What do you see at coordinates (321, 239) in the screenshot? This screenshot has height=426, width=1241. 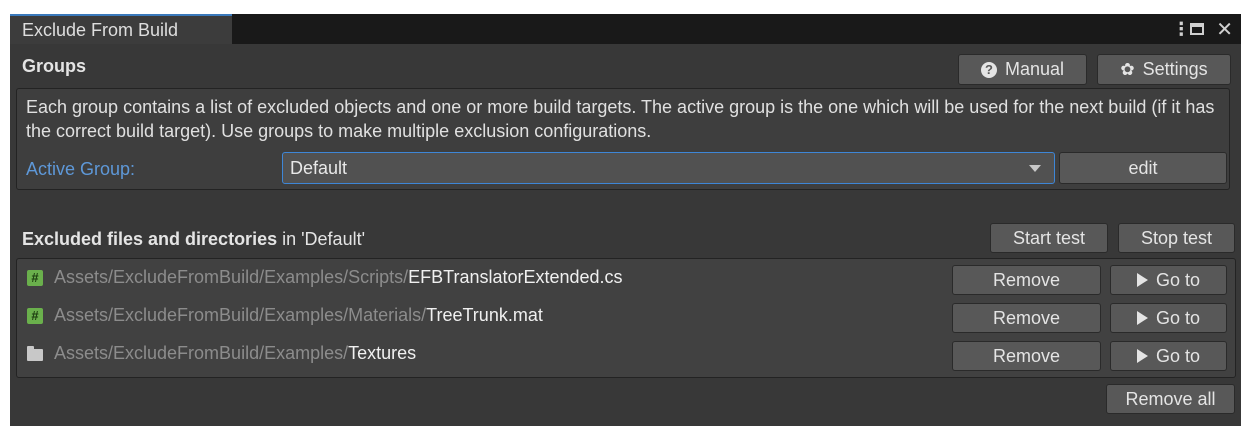 I see `excluded-heading-suffix: in 'Default'` at bounding box center [321, 239].